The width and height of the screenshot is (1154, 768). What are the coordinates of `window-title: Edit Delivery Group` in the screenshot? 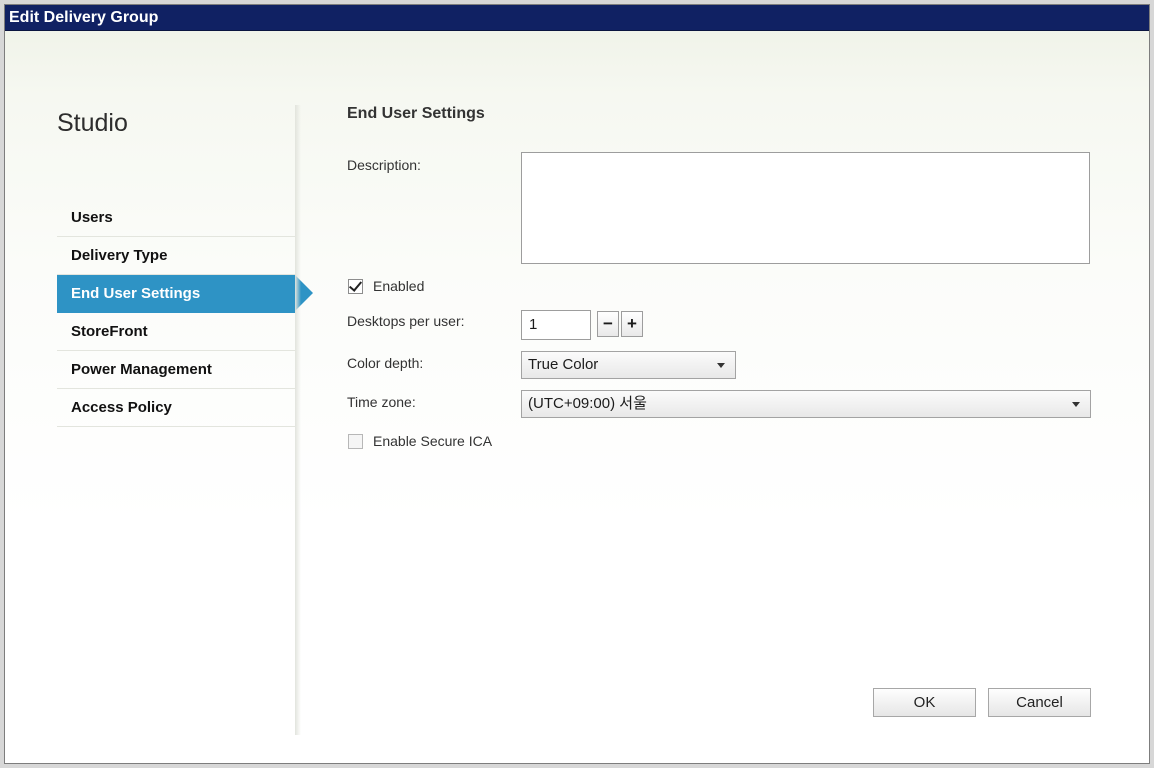 It's located at (577, 18).